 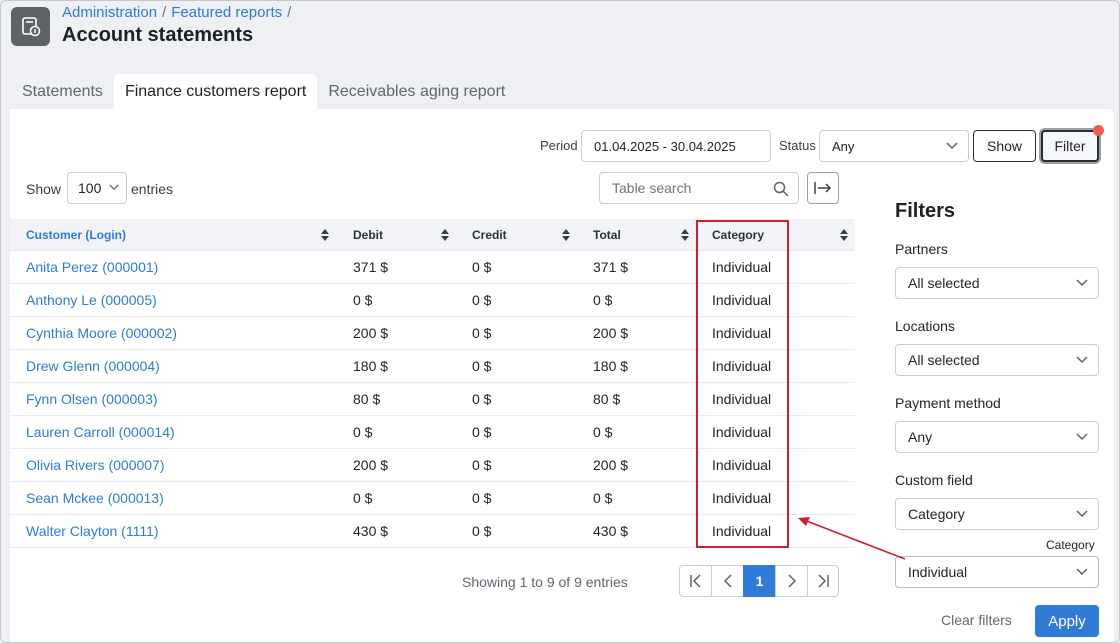 I want to click on locations-label: Locations, so click(x=925, y=326).